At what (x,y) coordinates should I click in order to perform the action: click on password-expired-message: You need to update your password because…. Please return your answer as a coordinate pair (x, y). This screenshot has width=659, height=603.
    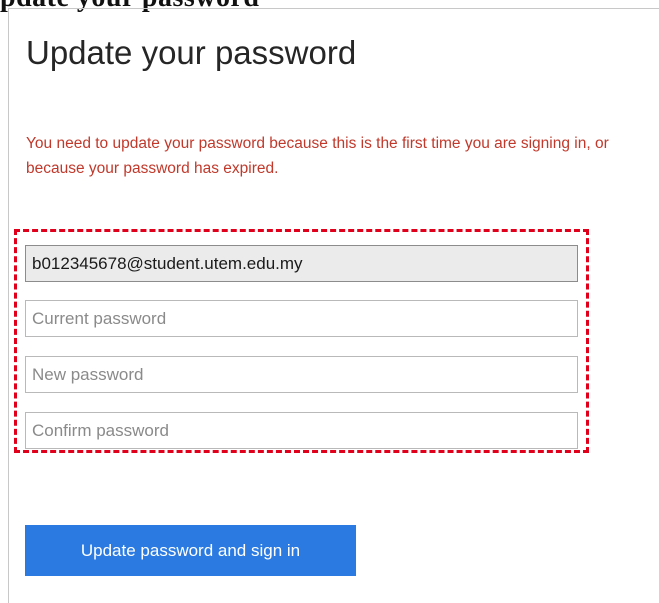
    Looking at the image, I should click on (317, 156).